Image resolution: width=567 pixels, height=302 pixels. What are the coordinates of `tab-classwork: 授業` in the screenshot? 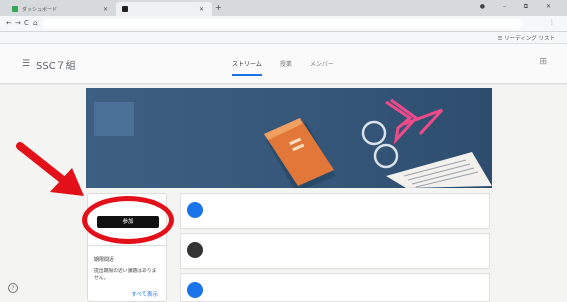 It's located at (286, 67).